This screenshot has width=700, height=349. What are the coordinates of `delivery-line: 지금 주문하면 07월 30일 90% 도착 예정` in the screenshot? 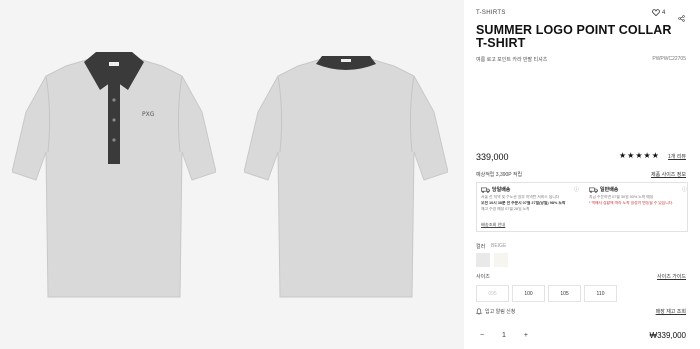 It's located at (621, 196).